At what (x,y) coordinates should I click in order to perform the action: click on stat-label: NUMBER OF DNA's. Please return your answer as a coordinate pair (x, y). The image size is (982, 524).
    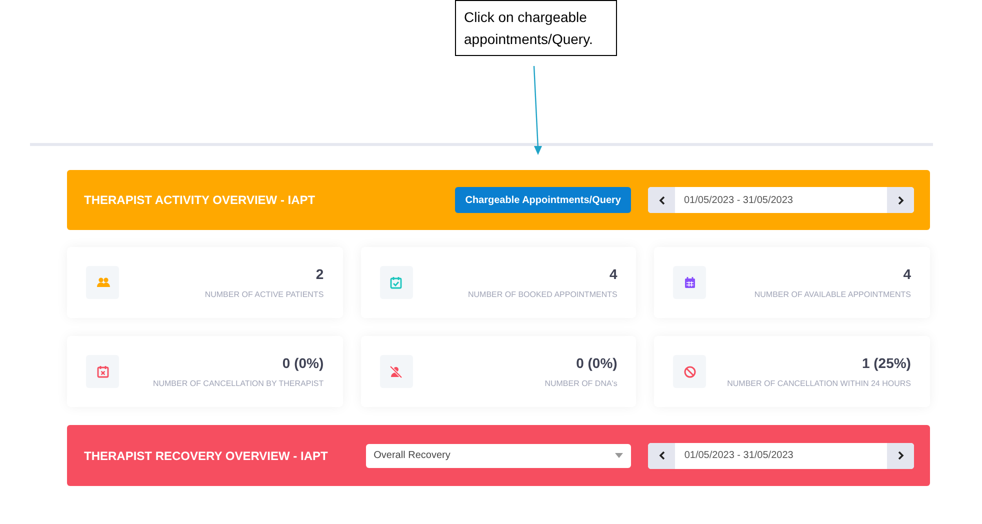
    Looking at the image, I should click on (581, 384).